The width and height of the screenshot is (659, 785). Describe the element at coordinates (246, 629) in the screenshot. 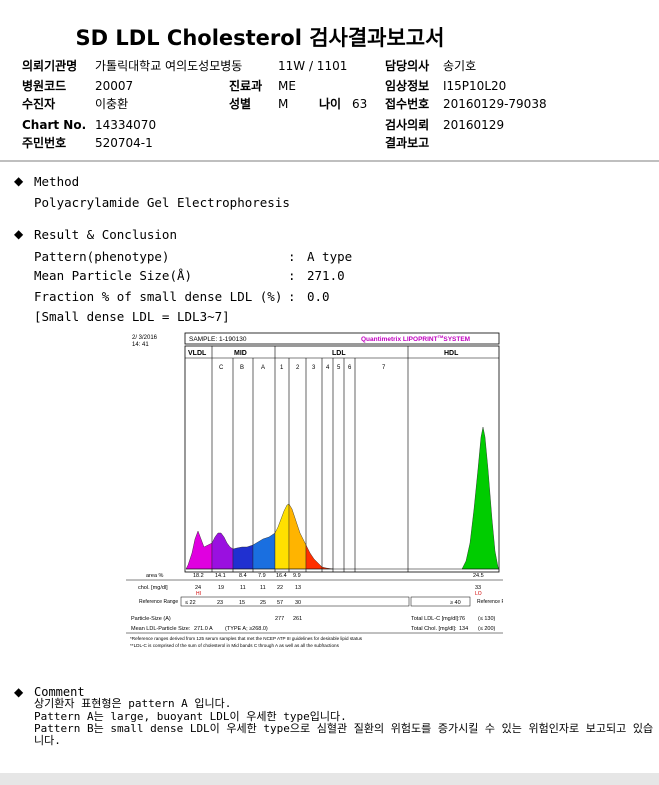

I see `type-value: (TYPE A; ≥268.0)` at that location.